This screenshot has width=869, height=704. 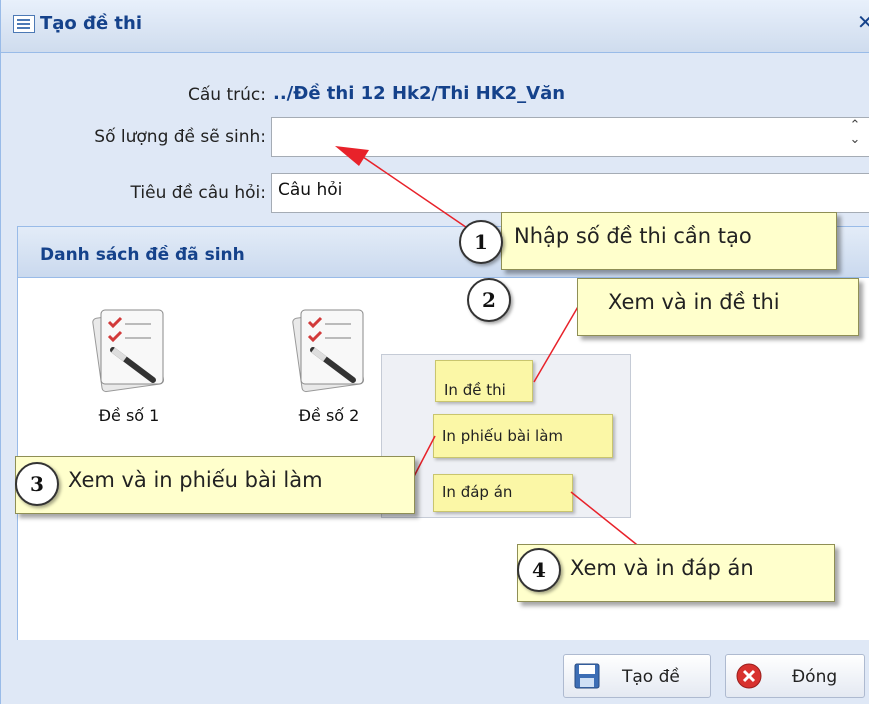 I want to click on print-answer-sheet-menu-item: In phiếu bài làm, so click(x=523, y=436).